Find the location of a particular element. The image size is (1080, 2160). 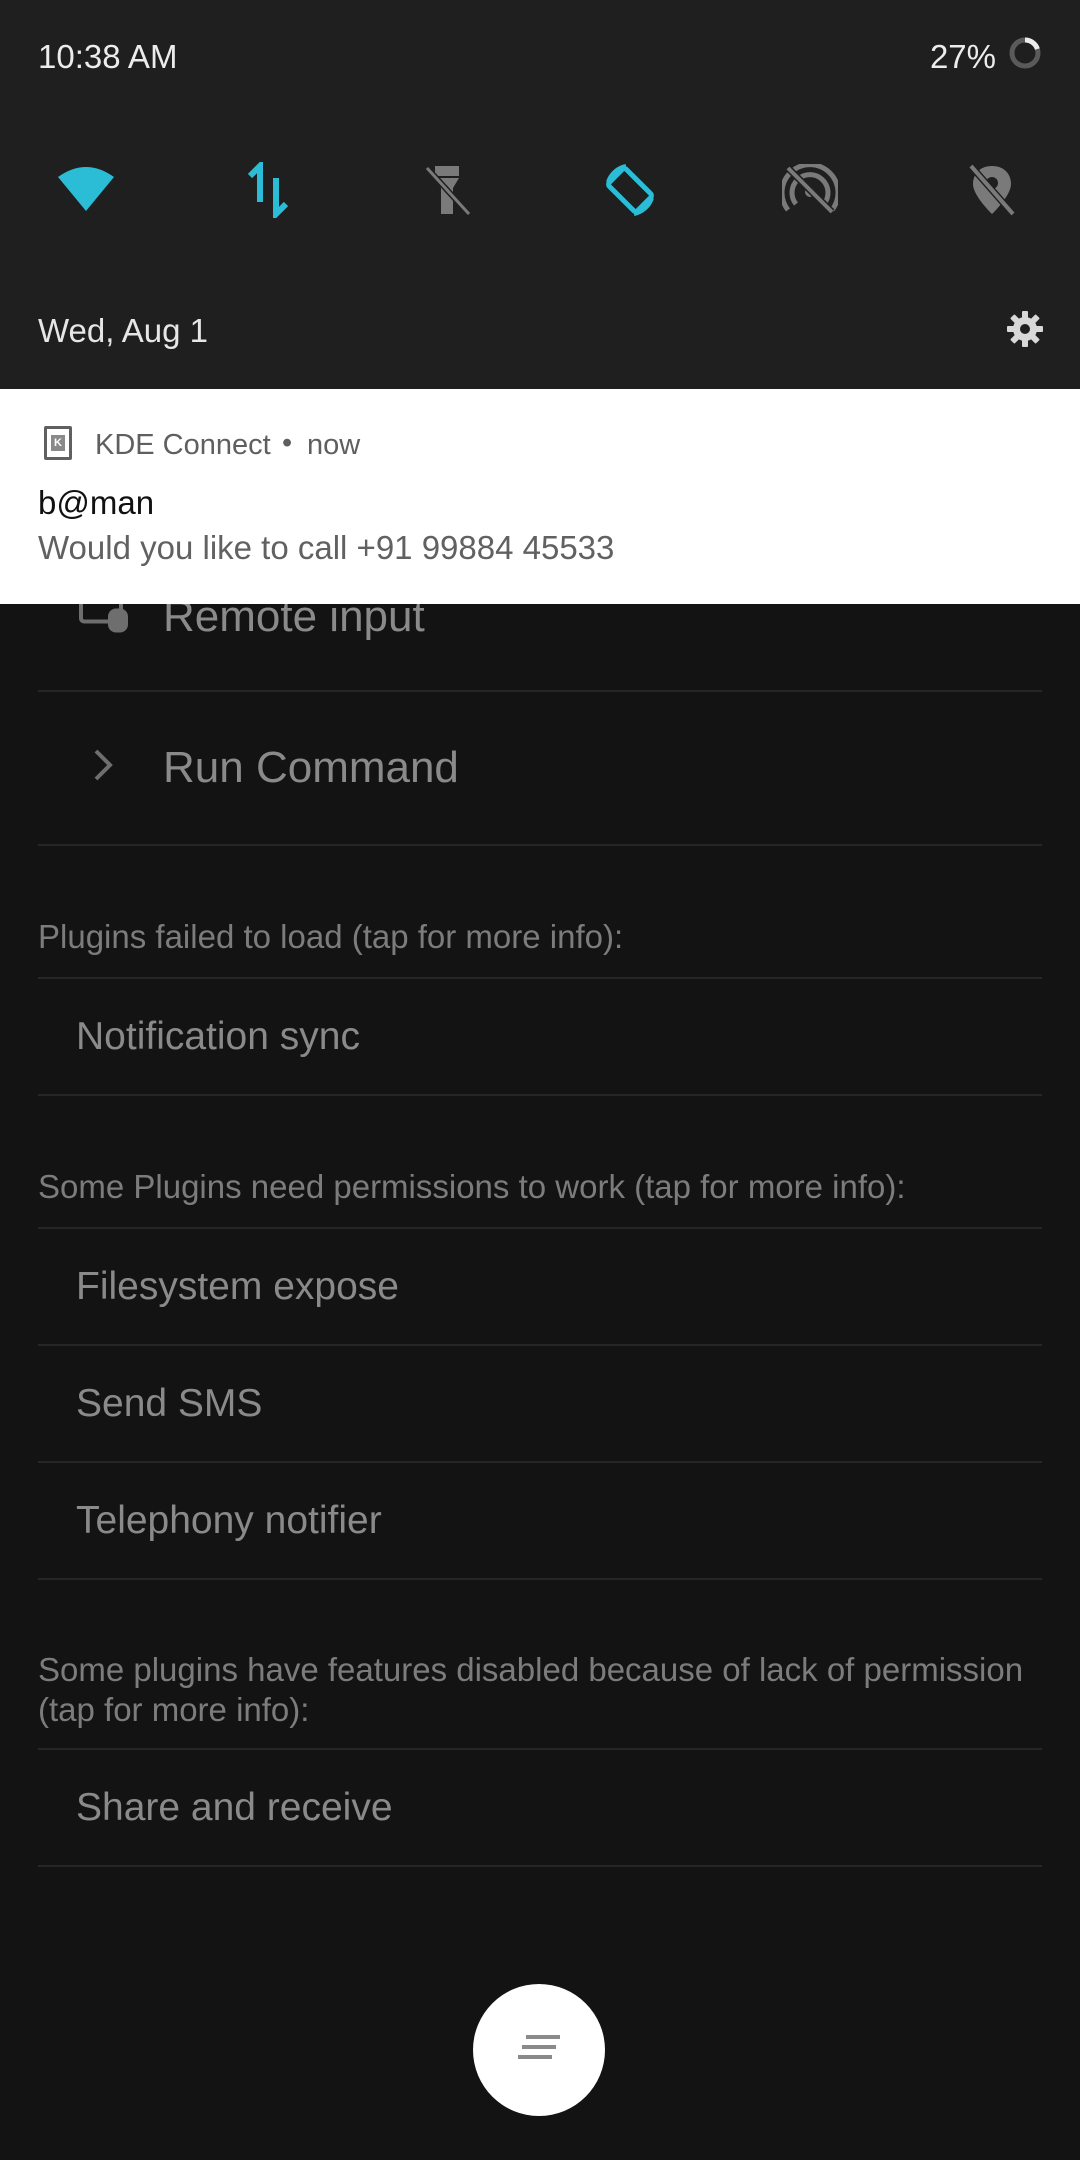

wifi-tile is located at coordinates (86, 192).